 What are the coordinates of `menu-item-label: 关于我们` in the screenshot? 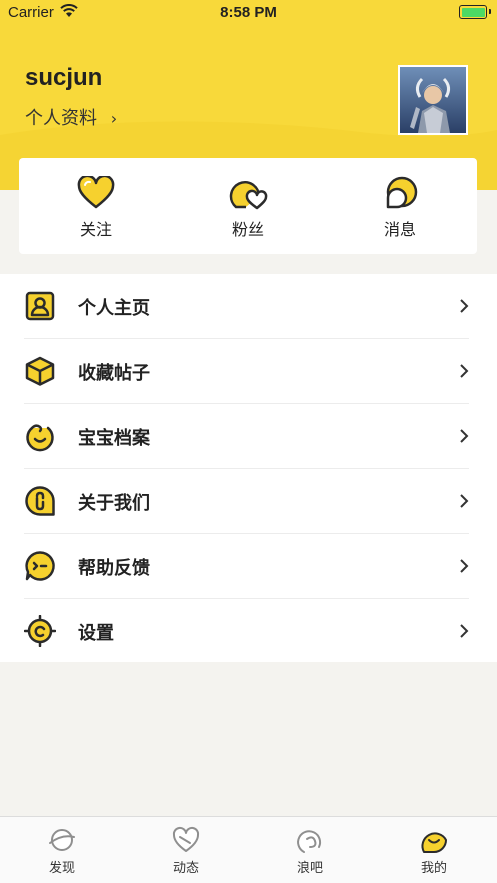 It's located at (114, 503).